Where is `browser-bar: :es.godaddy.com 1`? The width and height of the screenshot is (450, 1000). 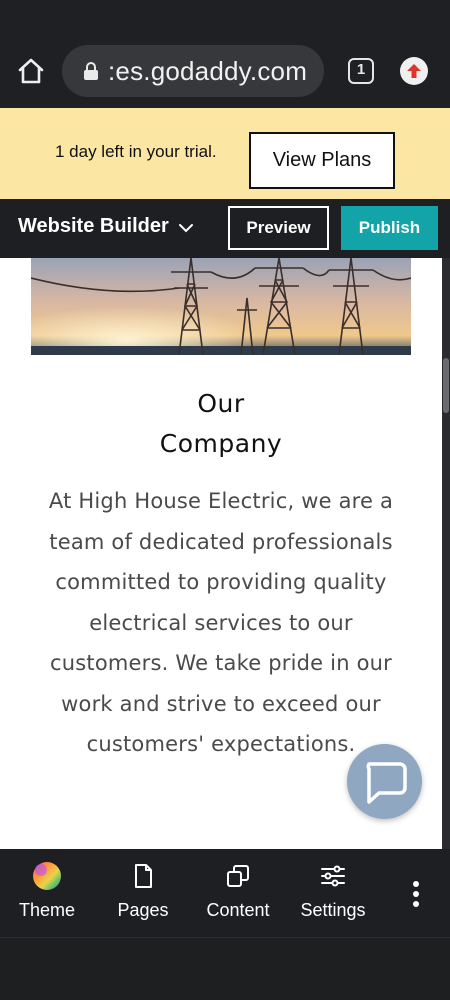 browser-bar: :es.godaddy.com 1 is located at coordinates (225, 54).